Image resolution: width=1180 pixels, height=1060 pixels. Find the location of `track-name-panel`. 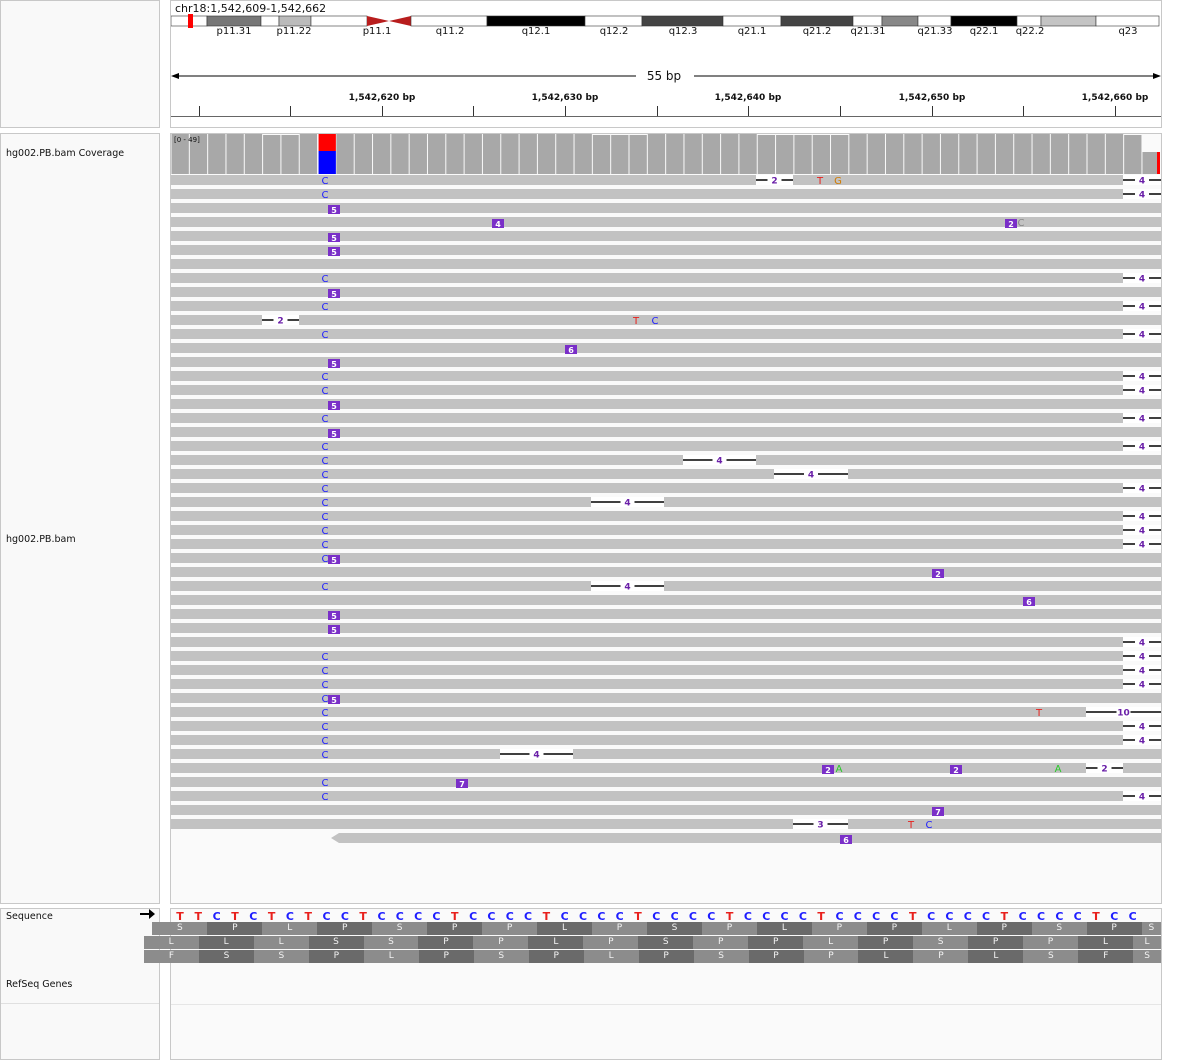

track-name-panel is located at coordinates (80, 518).